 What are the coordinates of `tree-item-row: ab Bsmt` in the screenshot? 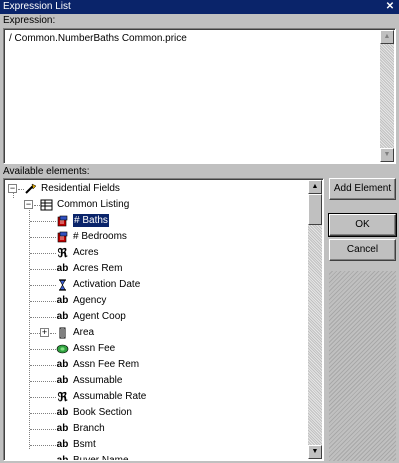 It's located at (154, 445).